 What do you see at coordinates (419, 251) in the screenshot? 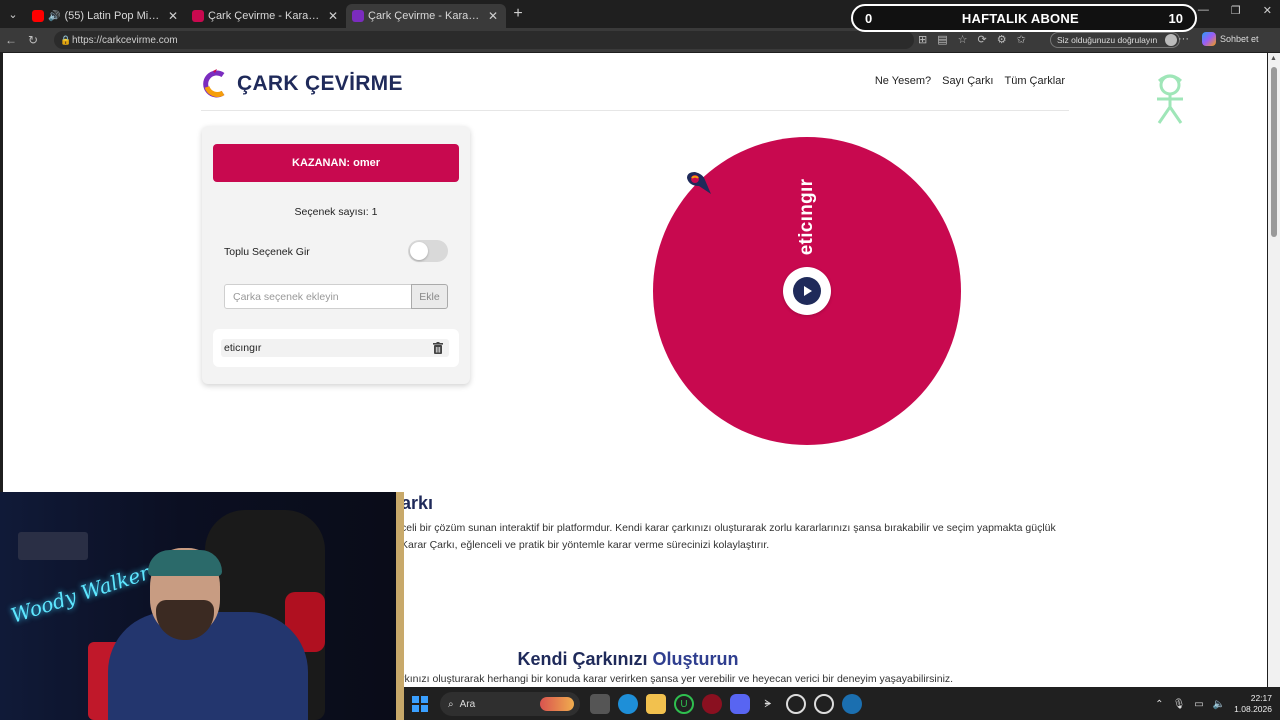
I see `toggle-knob` at bounding box center [419, 251].